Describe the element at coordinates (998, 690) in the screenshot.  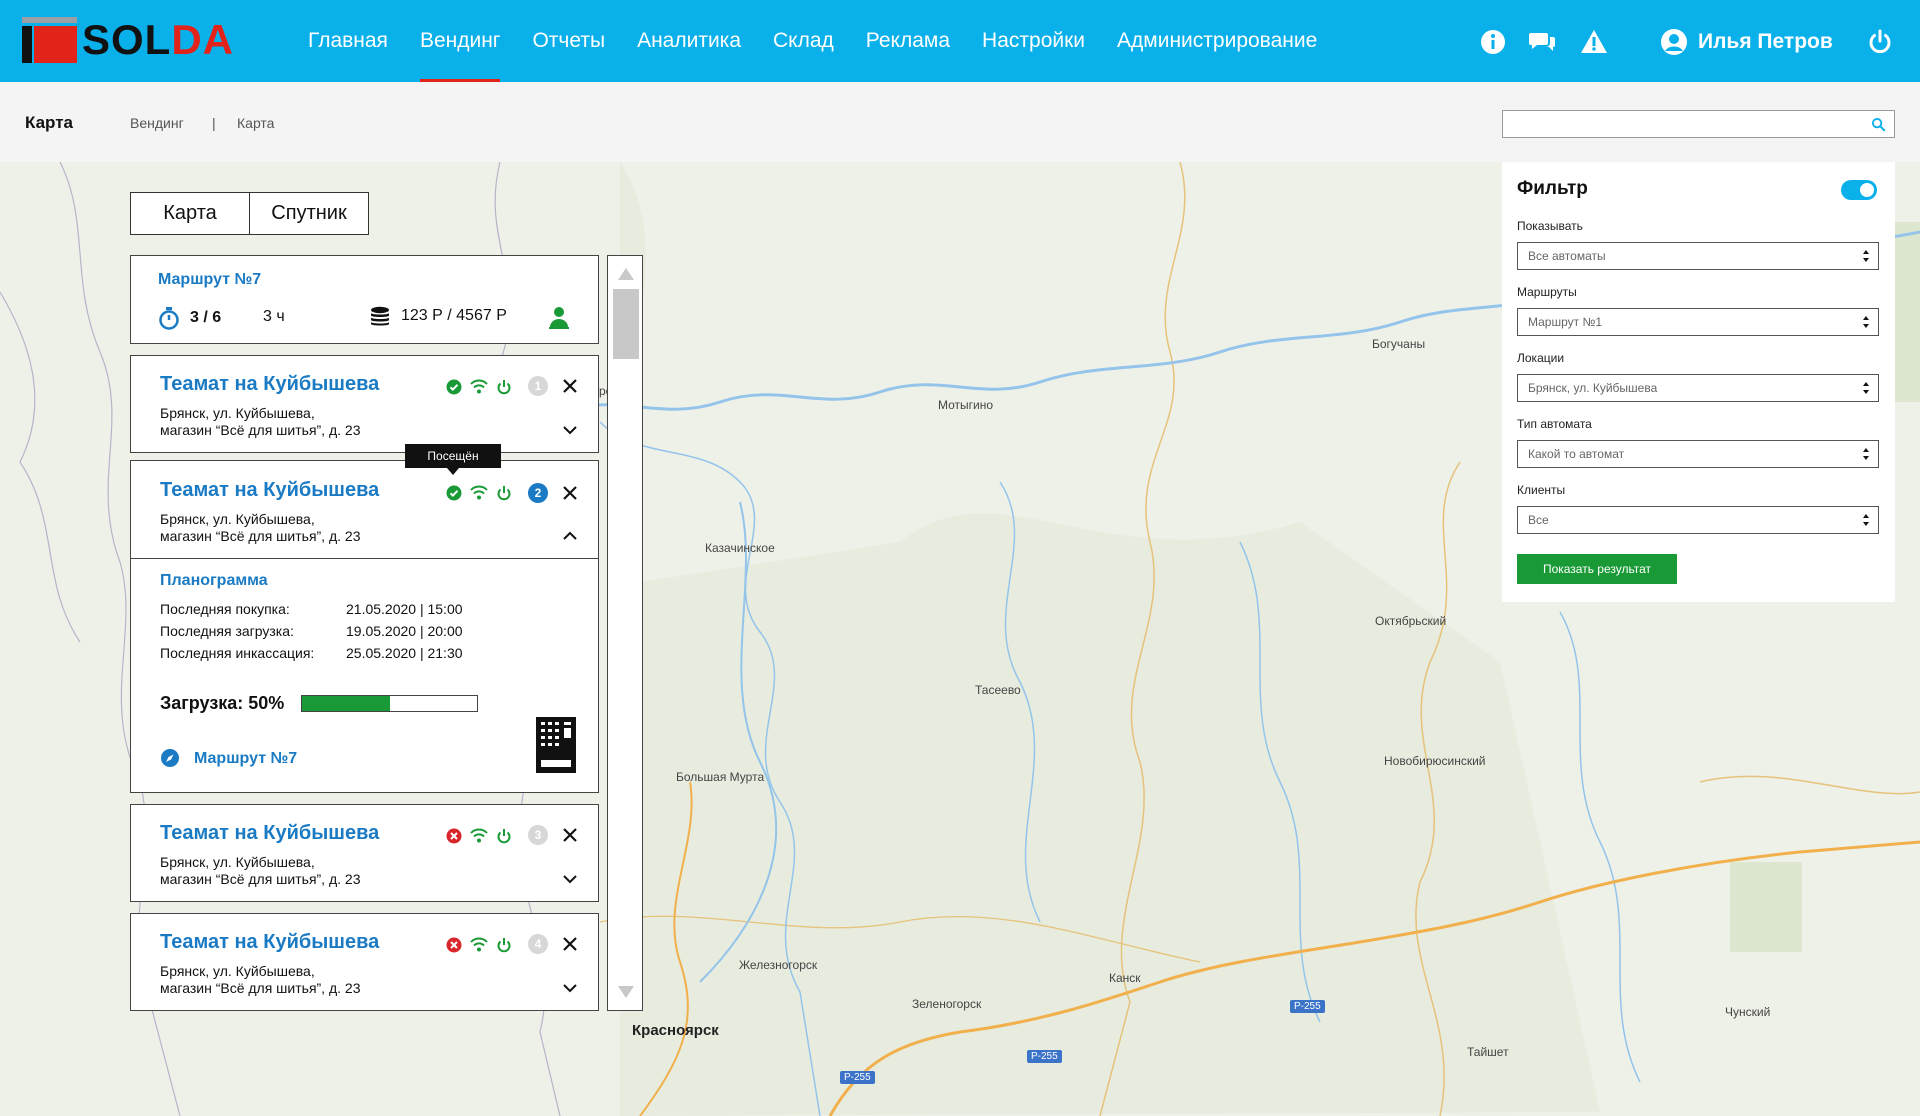
I see `map-label-taseevo: Тасеево` at that location.